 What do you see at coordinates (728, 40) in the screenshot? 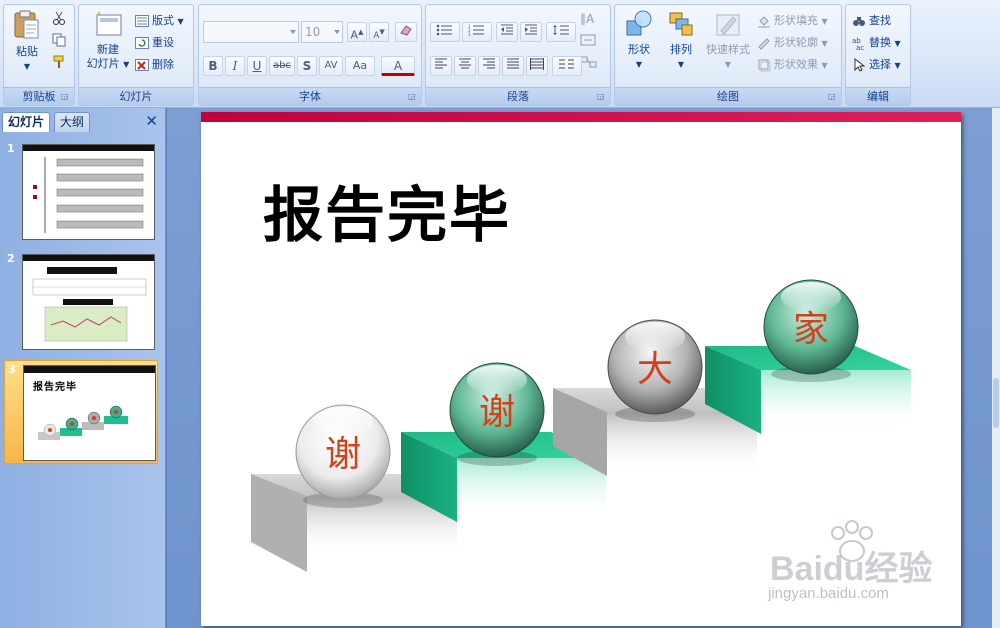
I see `quick-styles-button: 快速样式 ▼` at bounding box center [728, 40].